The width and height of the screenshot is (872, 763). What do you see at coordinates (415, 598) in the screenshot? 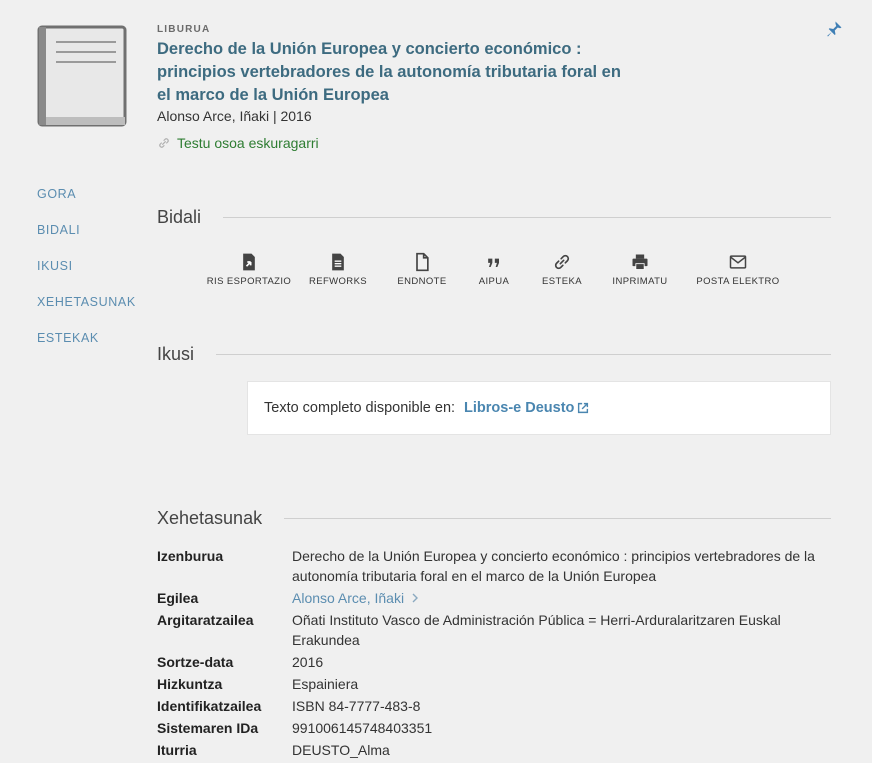
I see `chevron-right-icon` at bounding box center [415, 598].